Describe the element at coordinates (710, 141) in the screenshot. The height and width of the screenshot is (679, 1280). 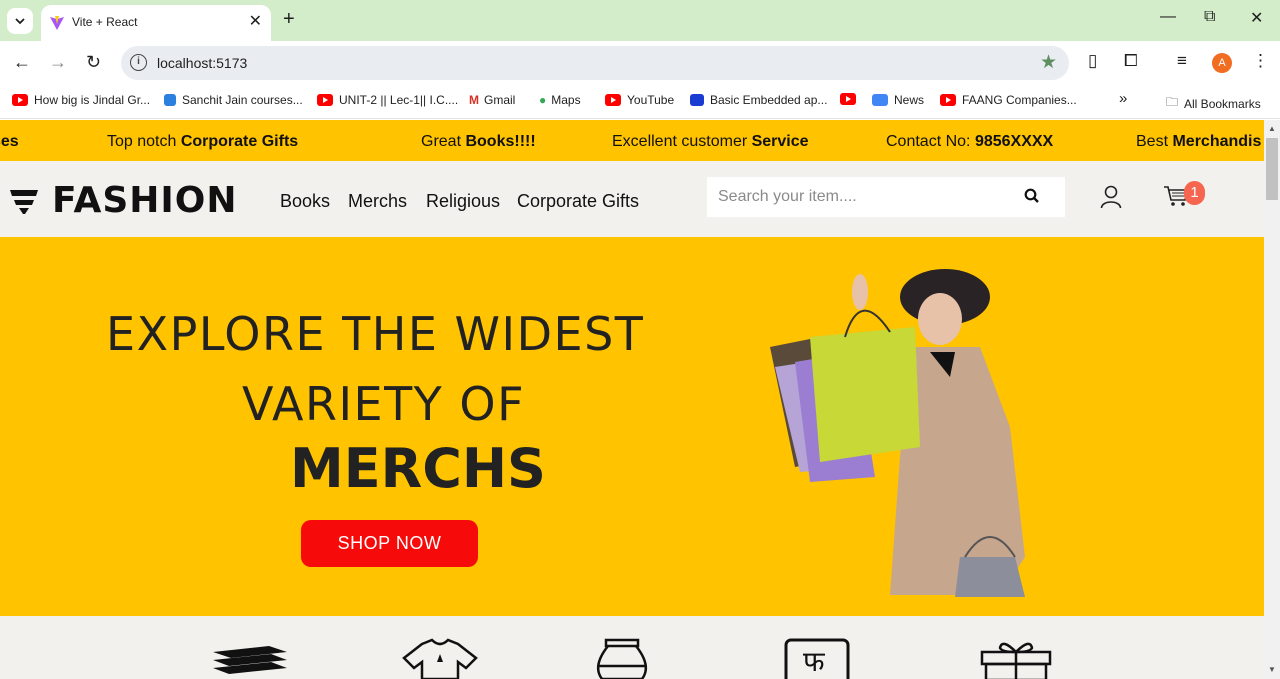
I see `ticker-item: Excellent customer Service` at that location.